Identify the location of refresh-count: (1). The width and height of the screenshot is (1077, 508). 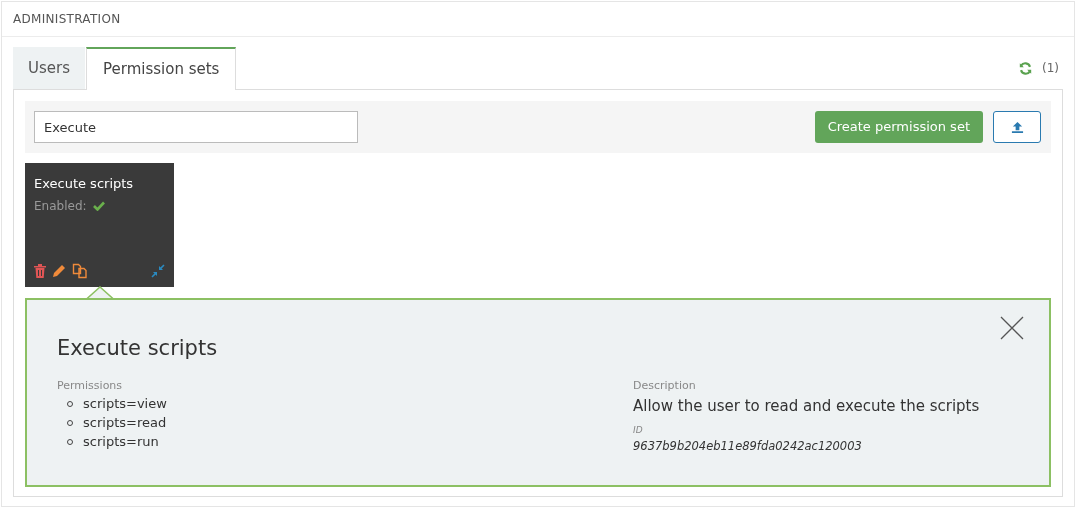
(1050, 68).